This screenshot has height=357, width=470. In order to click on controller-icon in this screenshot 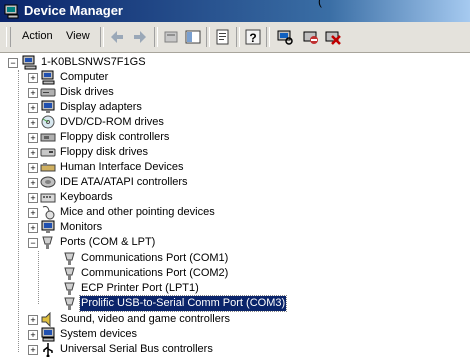, I will do `click(48, 137)`.